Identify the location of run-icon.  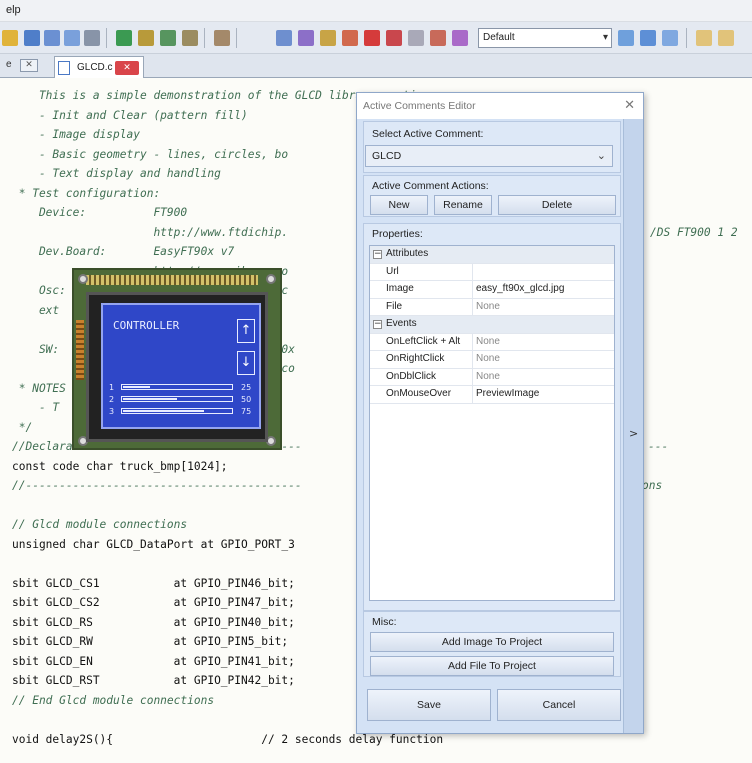
(10, 38).